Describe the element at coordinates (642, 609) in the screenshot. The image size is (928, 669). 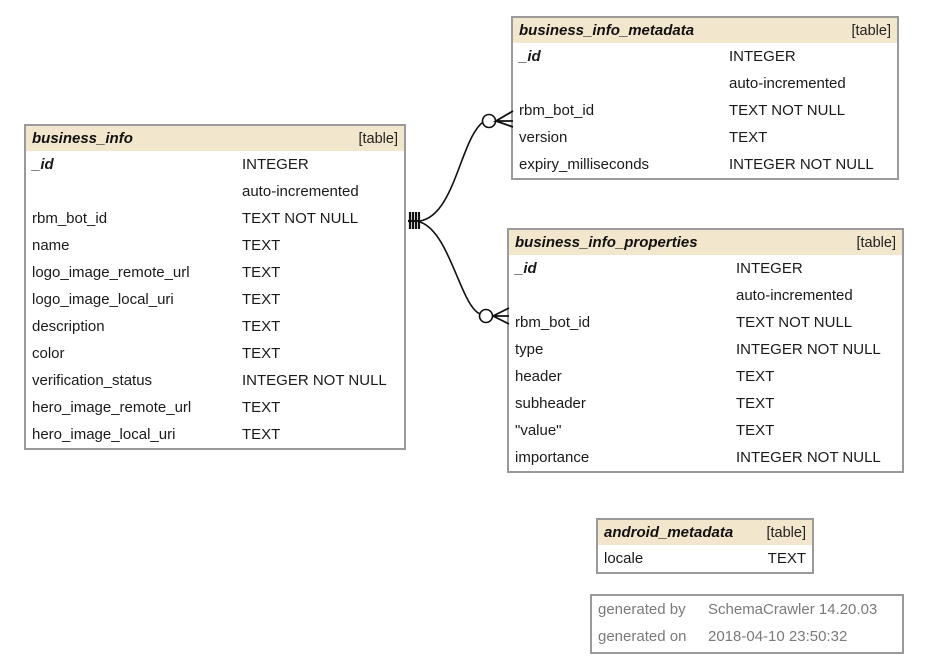
I see `generated-by-label: generated by` at that location.